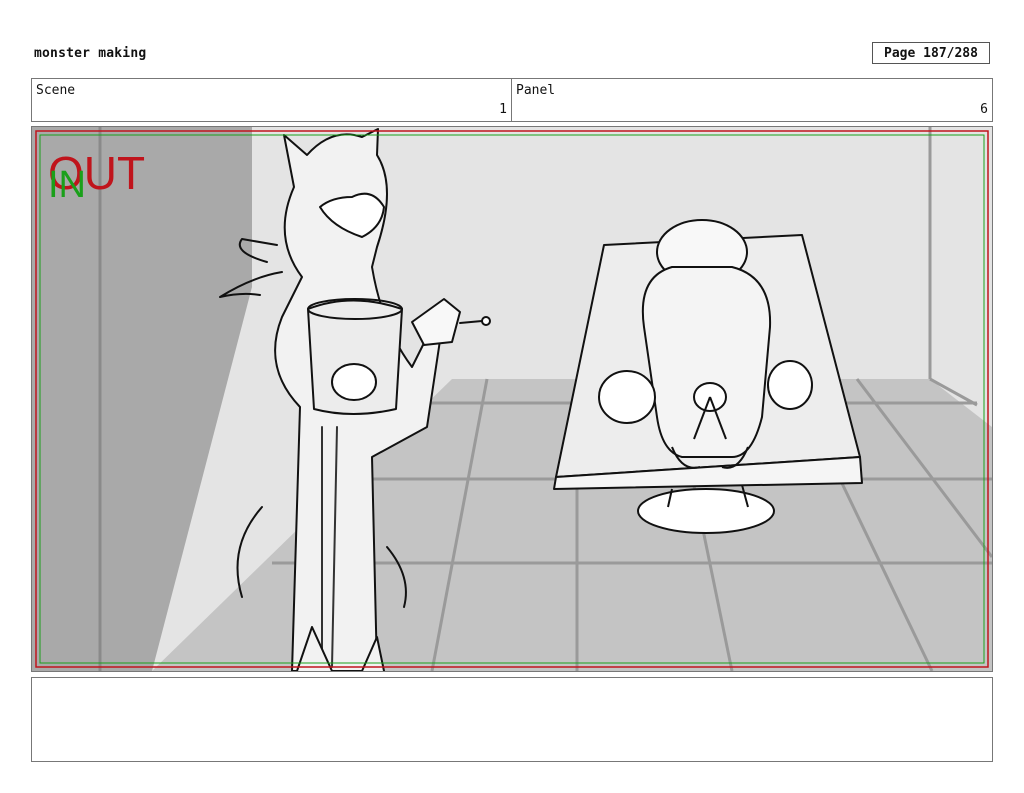 Image resolution: width=1024 pixels, height=793 pixels. I want to click on project-title: monster making, so click(90, 53).